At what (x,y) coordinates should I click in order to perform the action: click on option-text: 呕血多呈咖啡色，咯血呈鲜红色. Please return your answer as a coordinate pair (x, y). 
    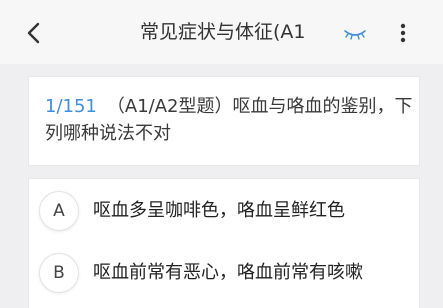
    Looking at the image, I should click on (219, 210).